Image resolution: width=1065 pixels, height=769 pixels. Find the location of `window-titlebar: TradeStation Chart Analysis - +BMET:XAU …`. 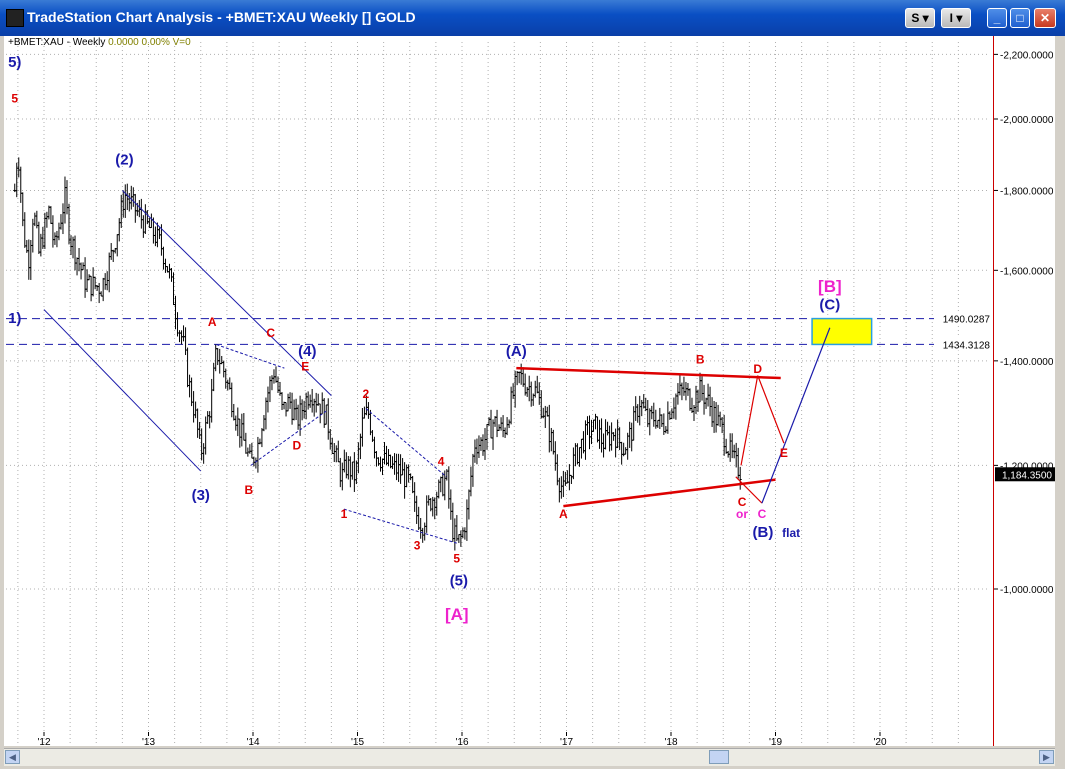

window-titlebar: TradeStation Chart Analysis - +BMET:XAU … is located at coordinates (532, 18).